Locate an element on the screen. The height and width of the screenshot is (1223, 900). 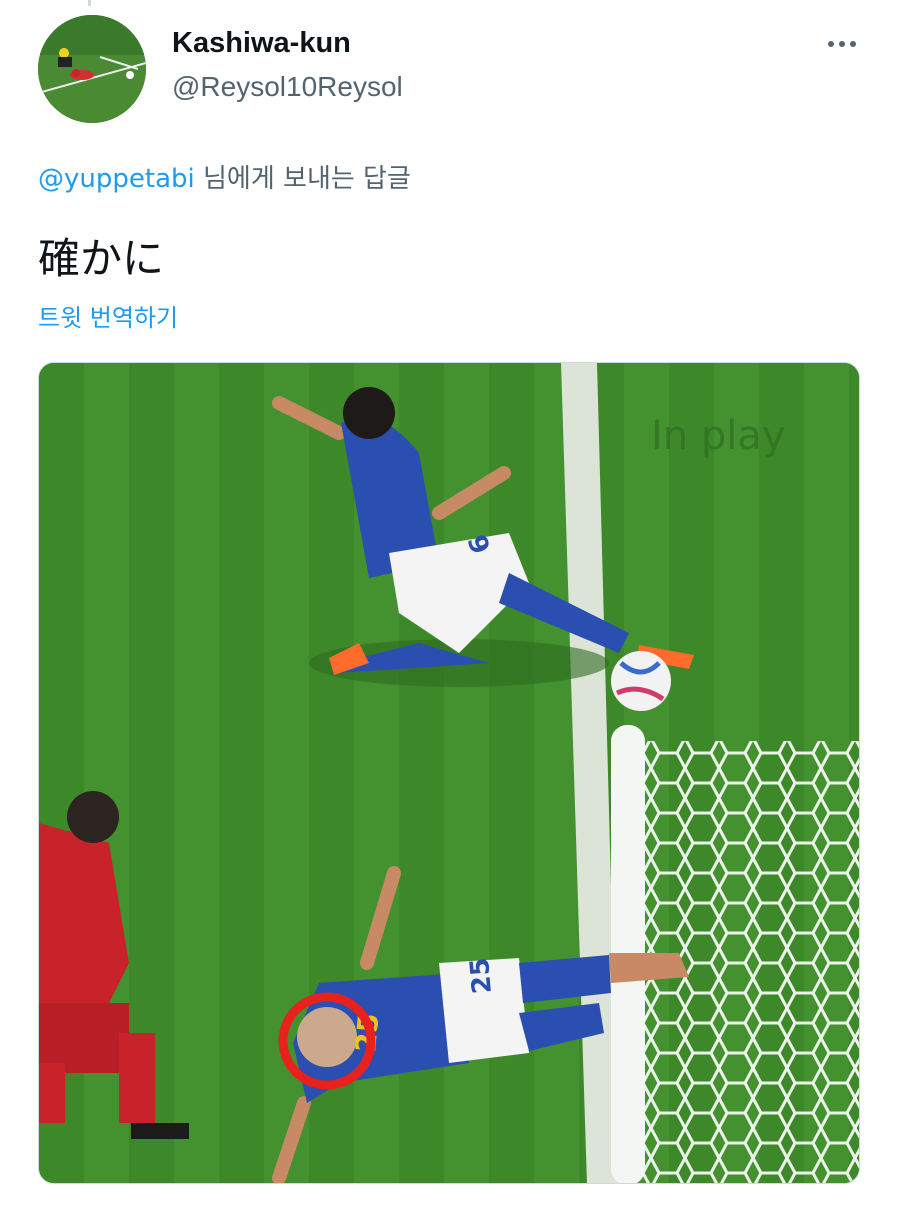
translate-tweet-link: 트윗 번역하기 is located at coordinates (108, 318).